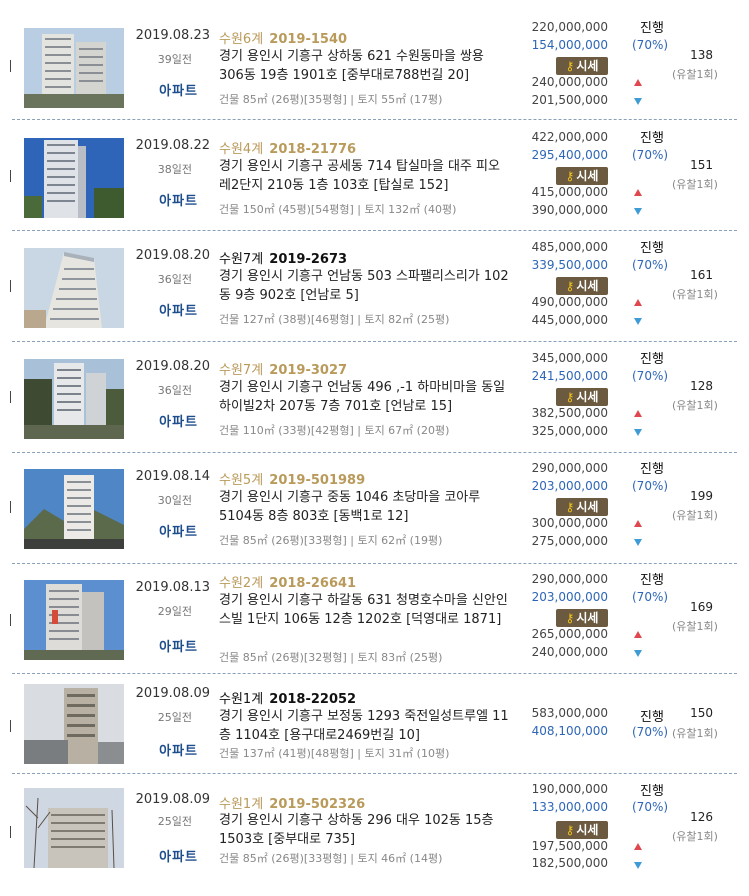 The height and width of the screenshot is (896, 749). What do you see at coordinates (172, 35) in the screenshot?
I see `sale-date: 2019.08.23` at bounding box center [172, 35].